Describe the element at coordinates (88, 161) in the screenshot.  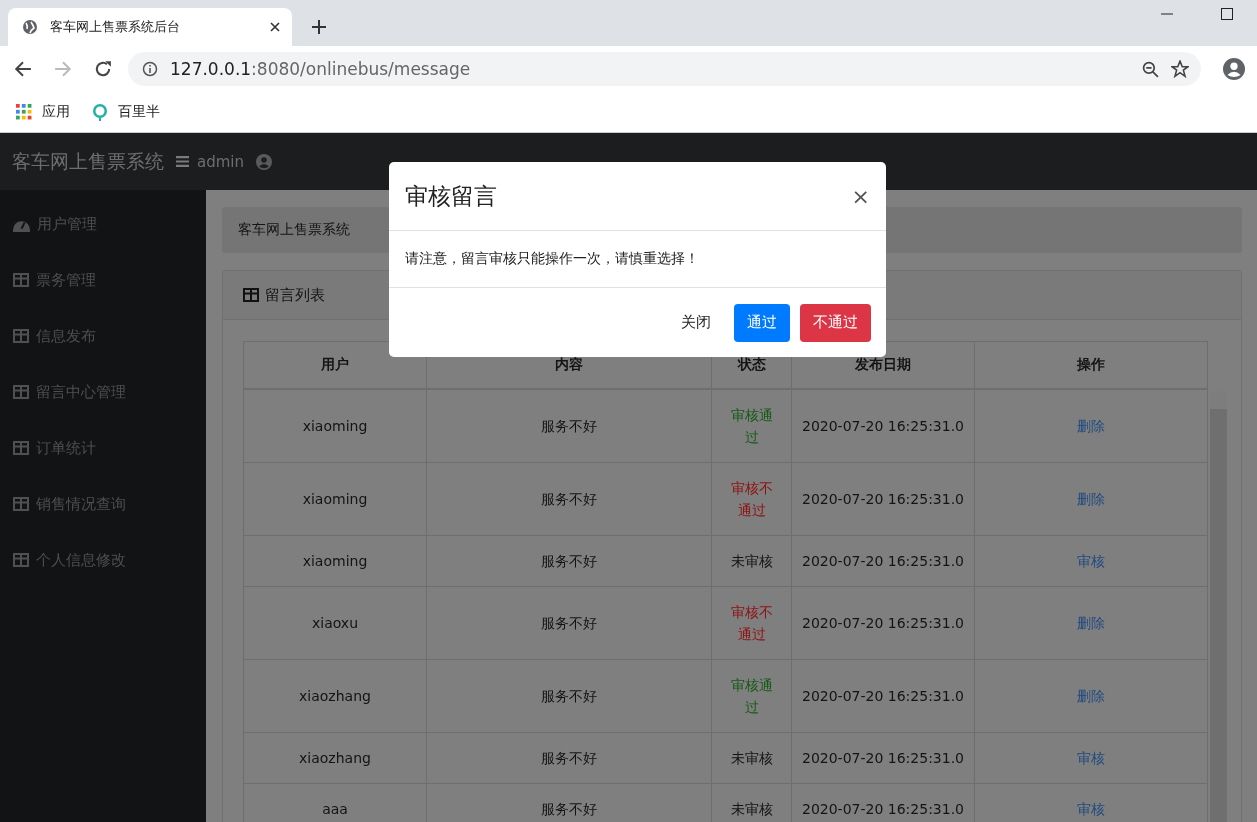
I see `brand-title: 客车网上售票系统` at that location.